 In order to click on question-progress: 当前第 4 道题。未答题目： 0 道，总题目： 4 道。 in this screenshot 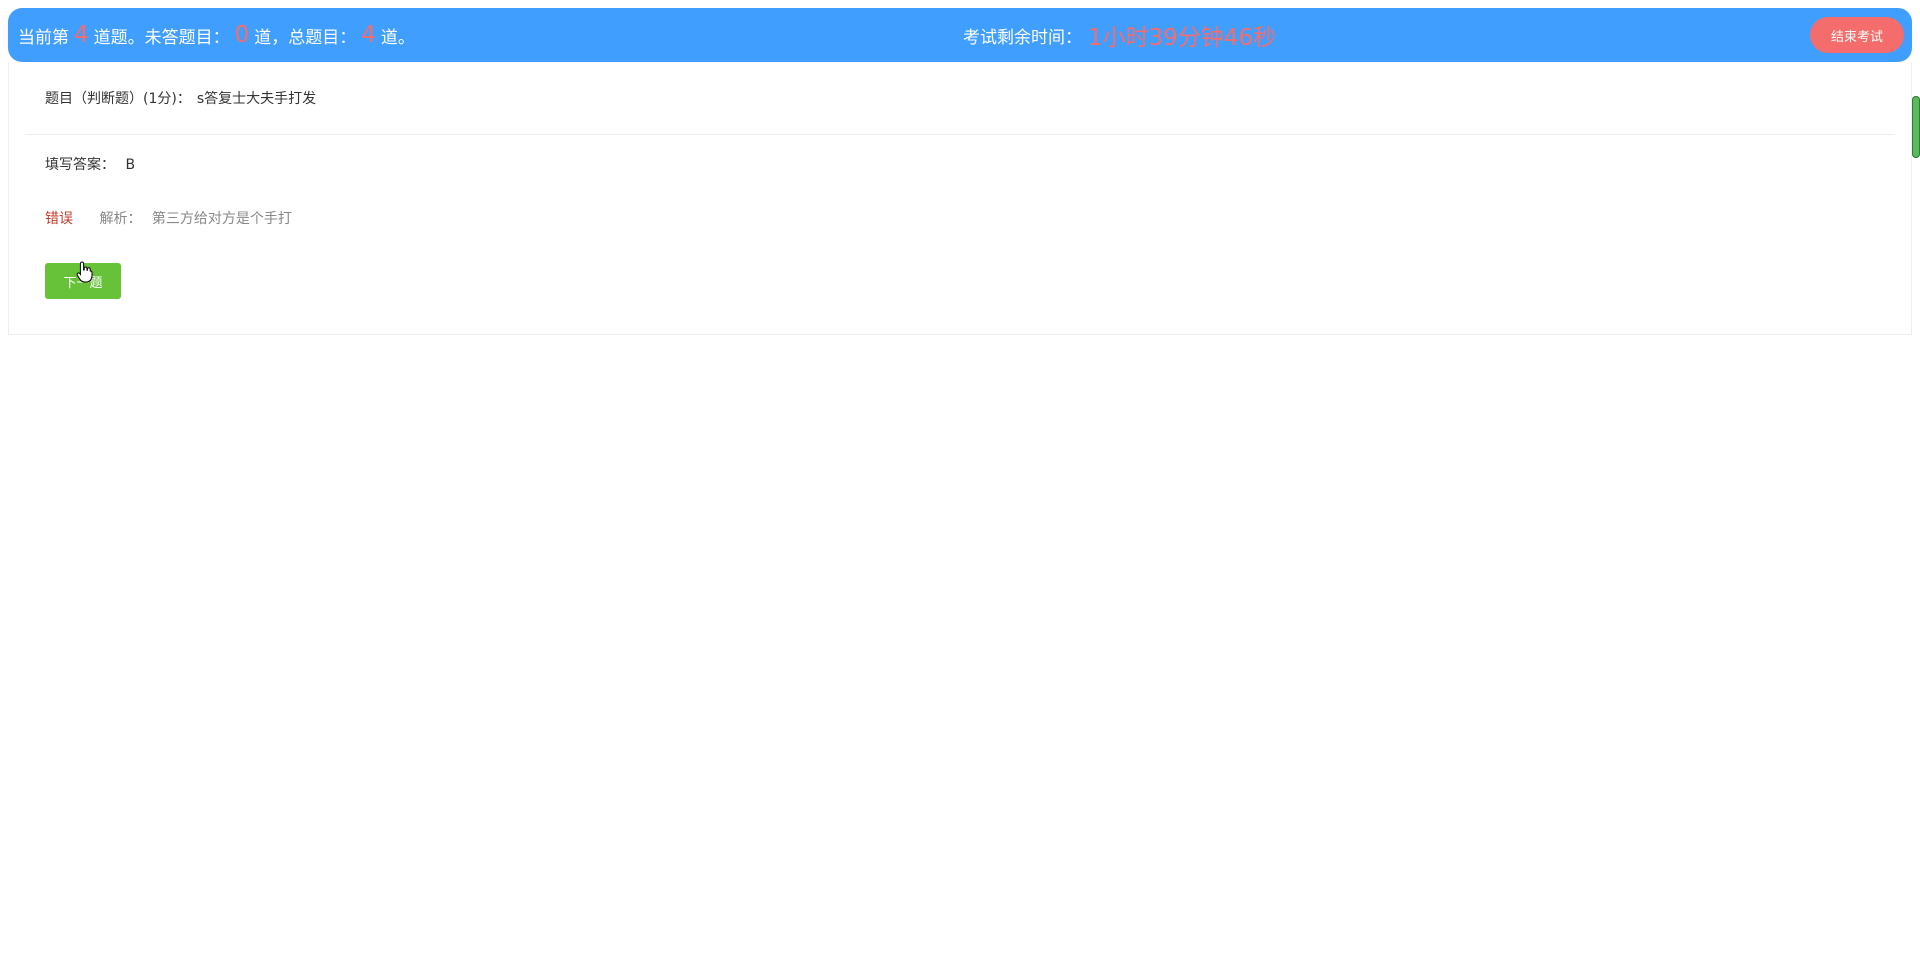, I will do `click(216, 35)`.